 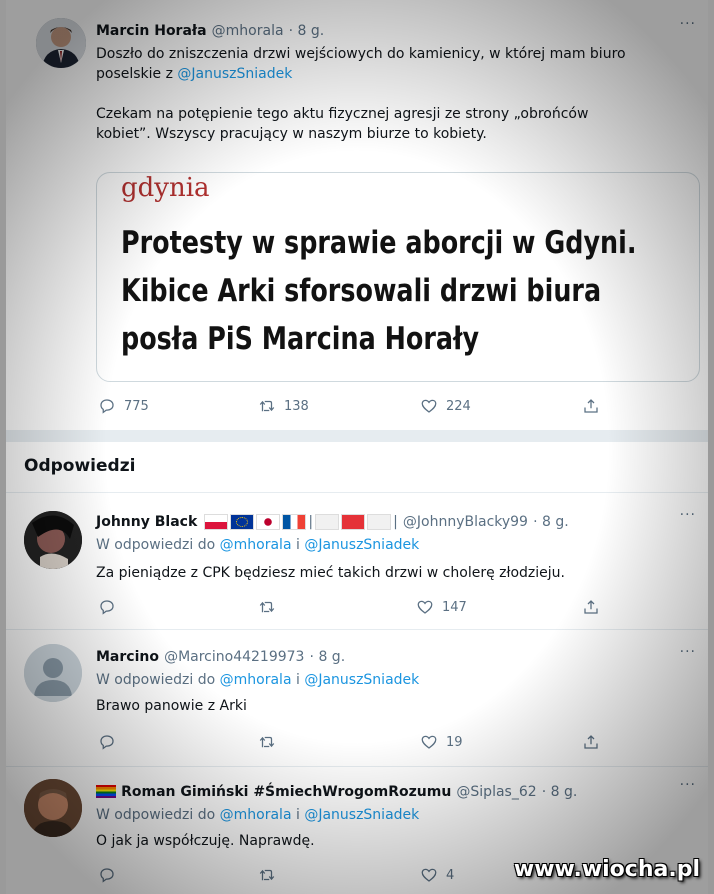 What do you see at coordinates (146, 522) in the screenshot?
I see `author-name: Johnny Black` at bounding box center [146, 522].